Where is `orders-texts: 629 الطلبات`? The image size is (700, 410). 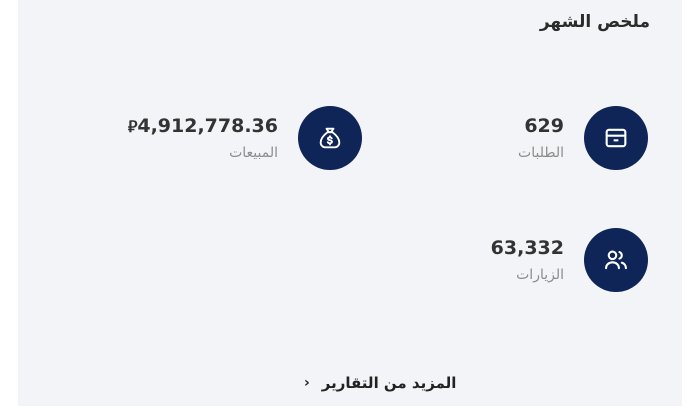
orders-texts: 629 الطلبات is located at coordinates (541, 138).